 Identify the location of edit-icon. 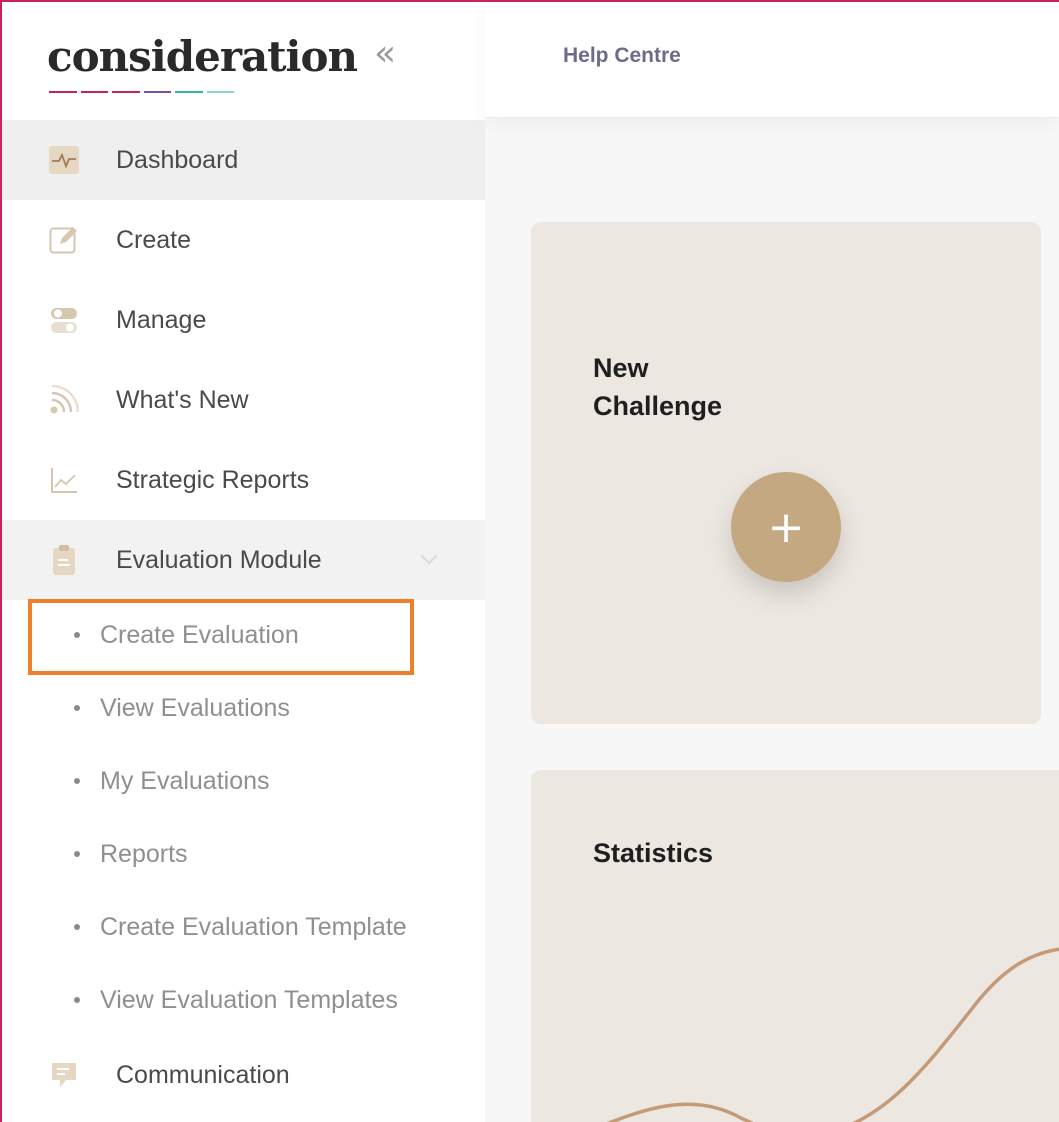
(64, 240).